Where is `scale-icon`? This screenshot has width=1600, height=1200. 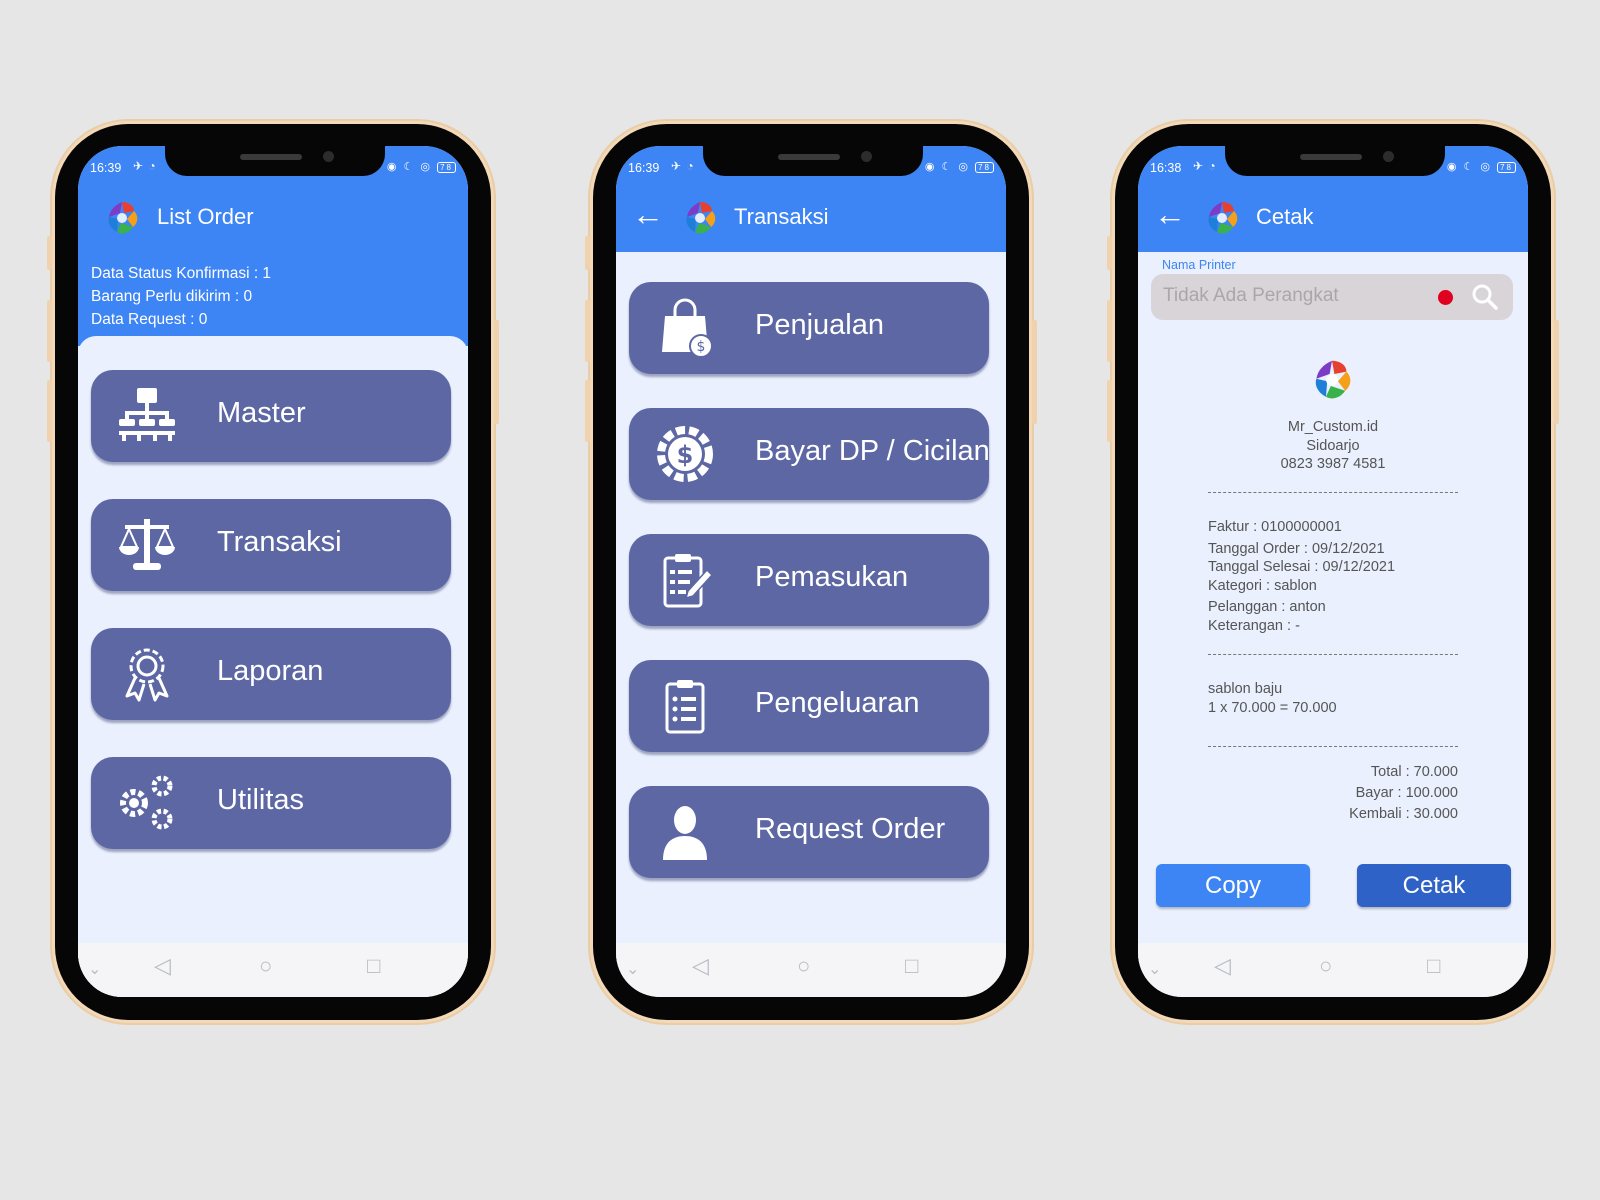 scale-icon is located at coordinates (147, 544).